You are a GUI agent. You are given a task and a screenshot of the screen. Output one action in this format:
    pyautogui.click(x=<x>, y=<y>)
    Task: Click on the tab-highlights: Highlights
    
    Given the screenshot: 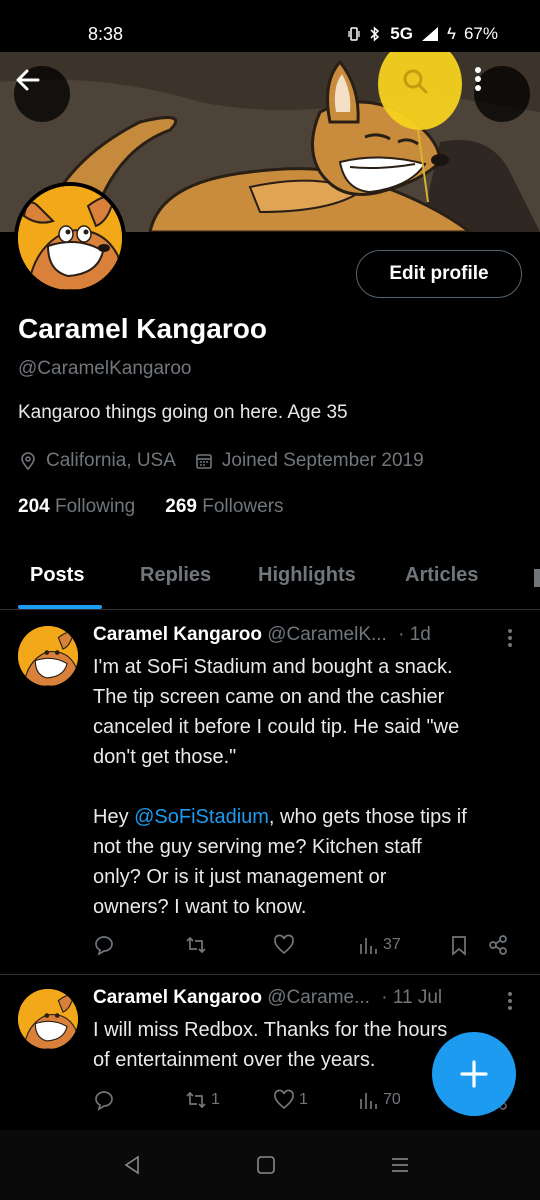 What is the action you would take?
    pyautogui.click(x=307, y=575)
    